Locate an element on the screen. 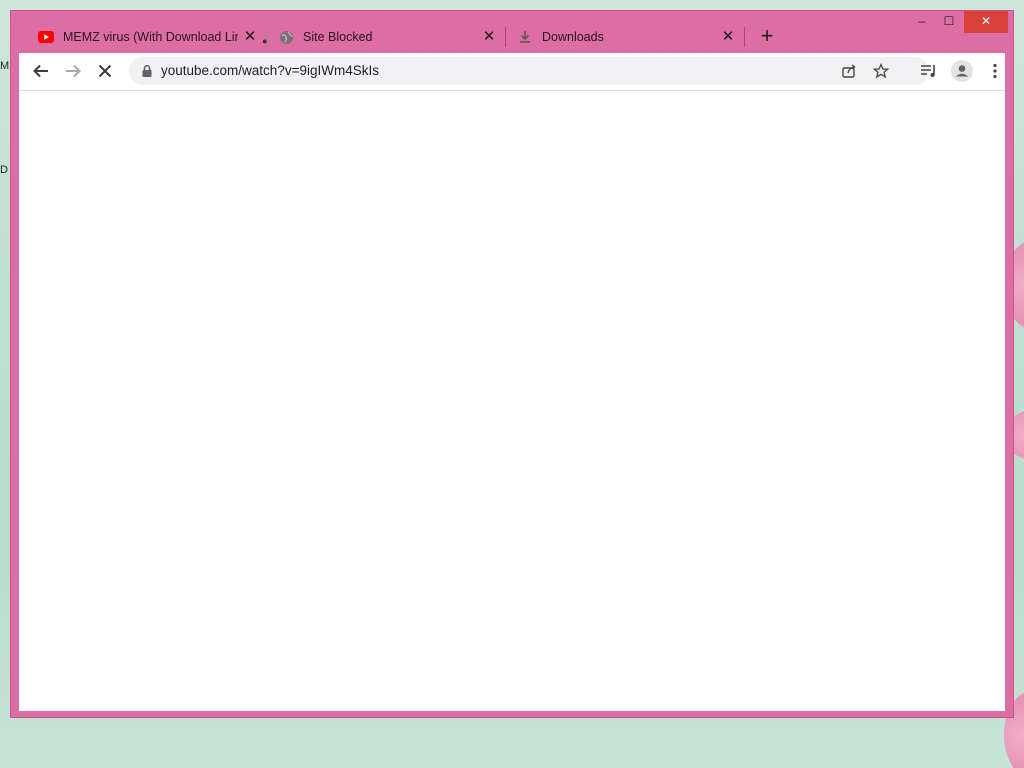 The width and height of the screenshot is (1024, 768). tab-close-icon: ✕ is located at coordinates (728, 37).